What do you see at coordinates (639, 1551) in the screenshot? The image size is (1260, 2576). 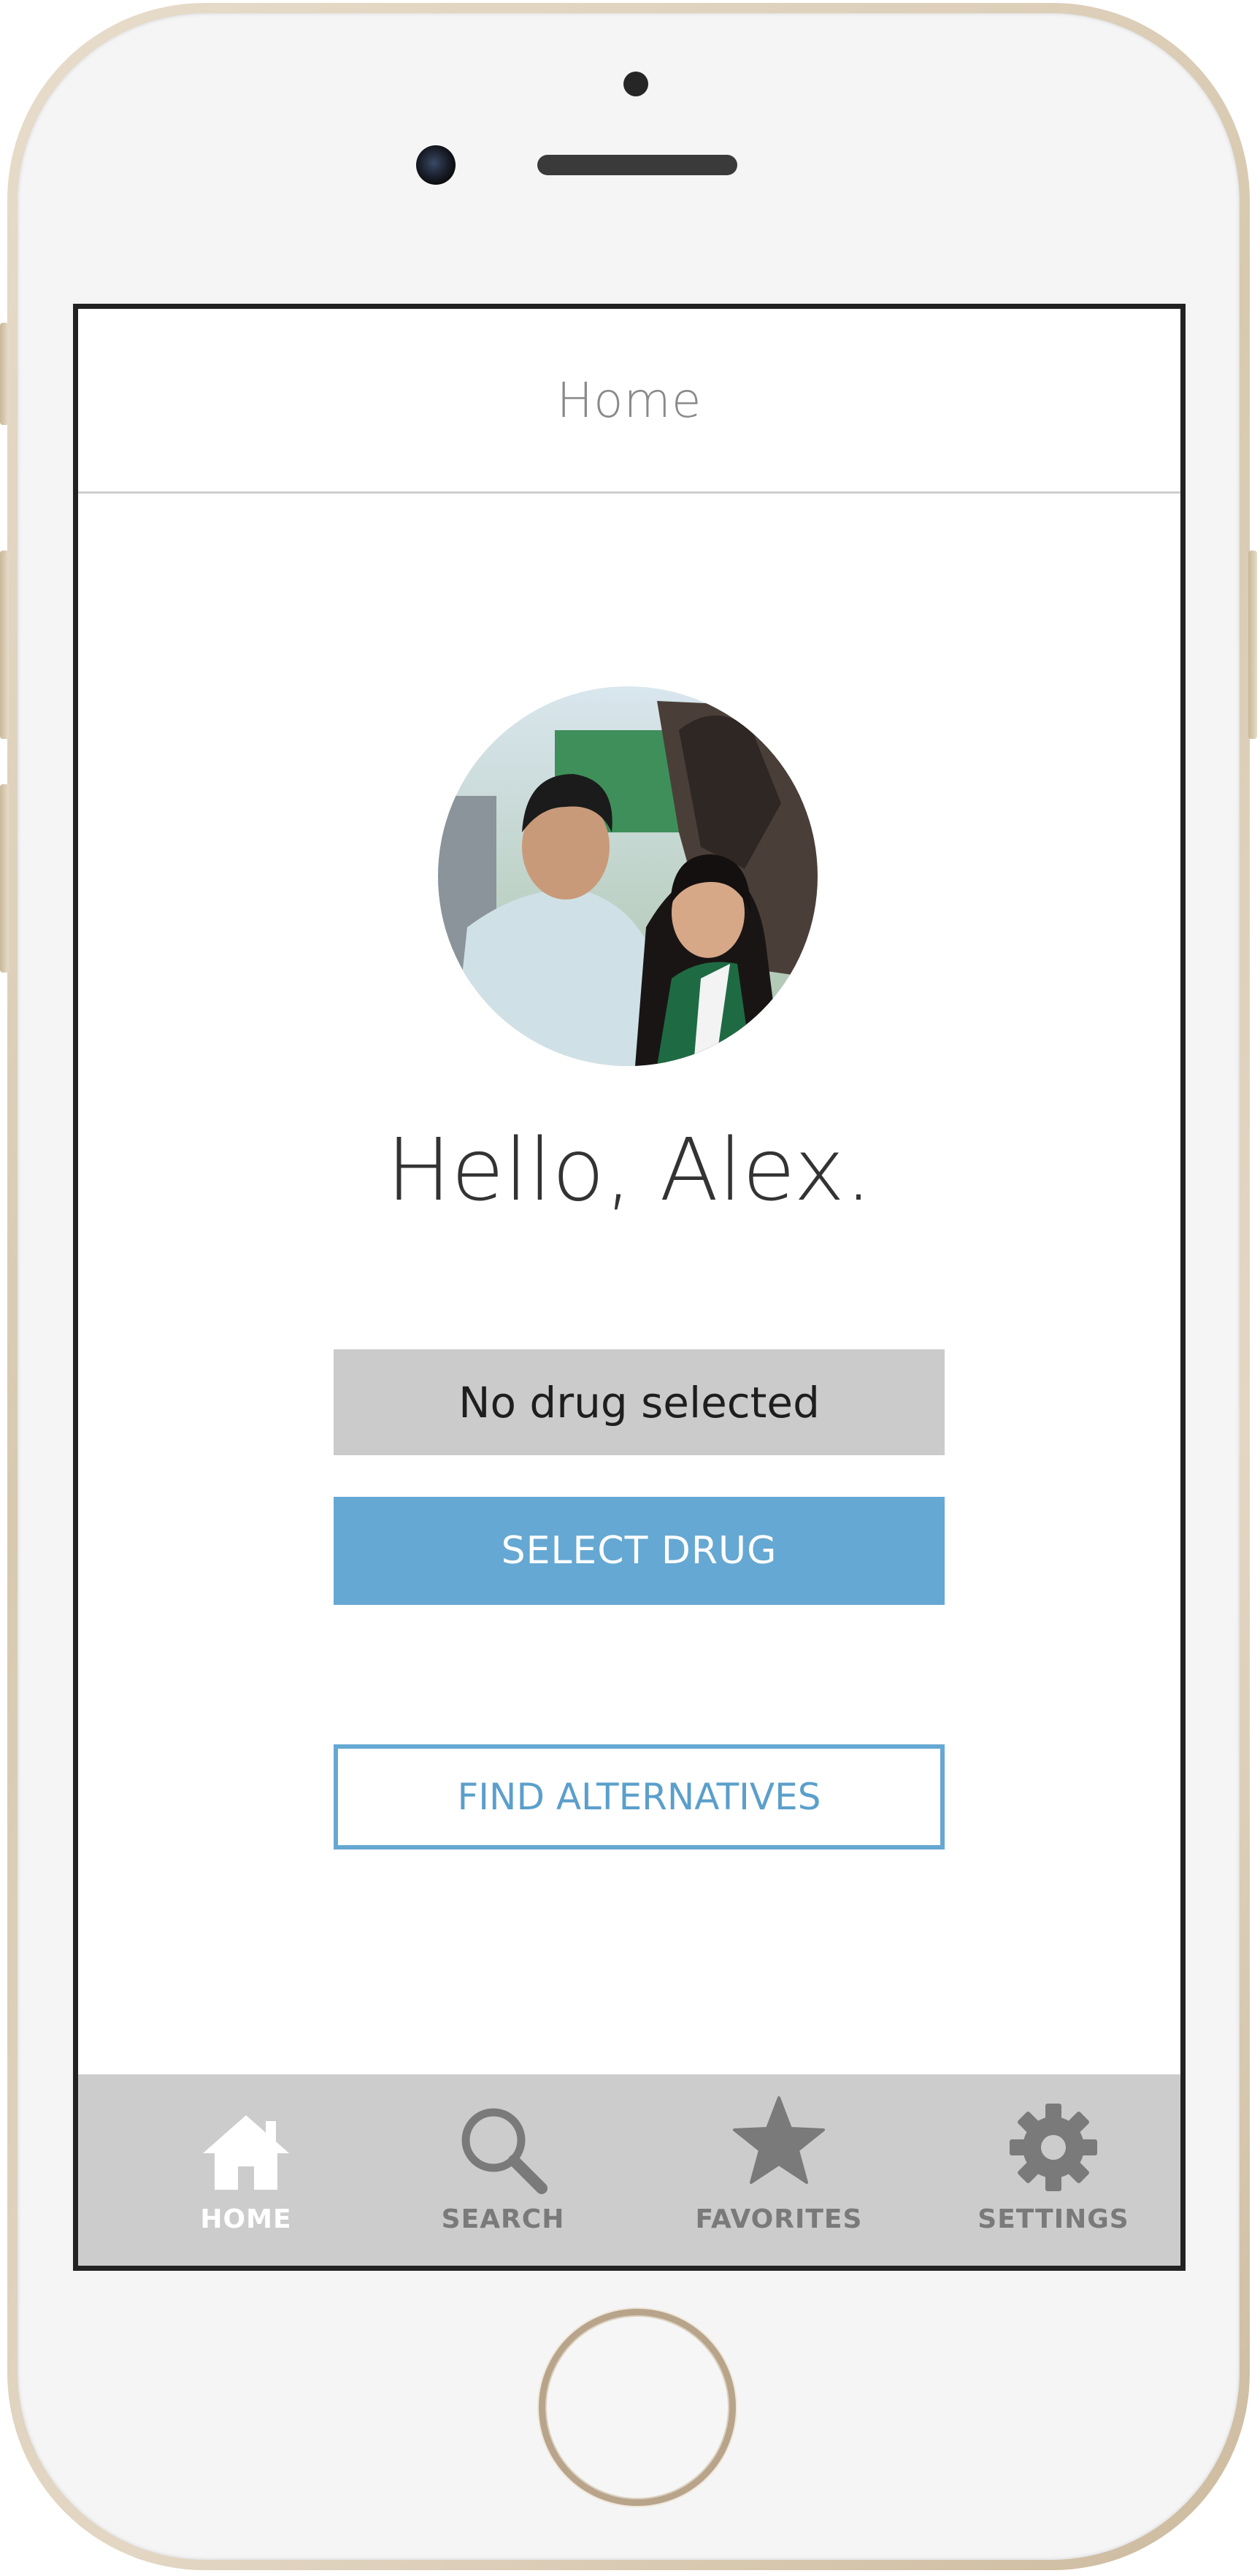 I see `select-drug-button: SELECT DRUG` at bounding box center [639, 1551].